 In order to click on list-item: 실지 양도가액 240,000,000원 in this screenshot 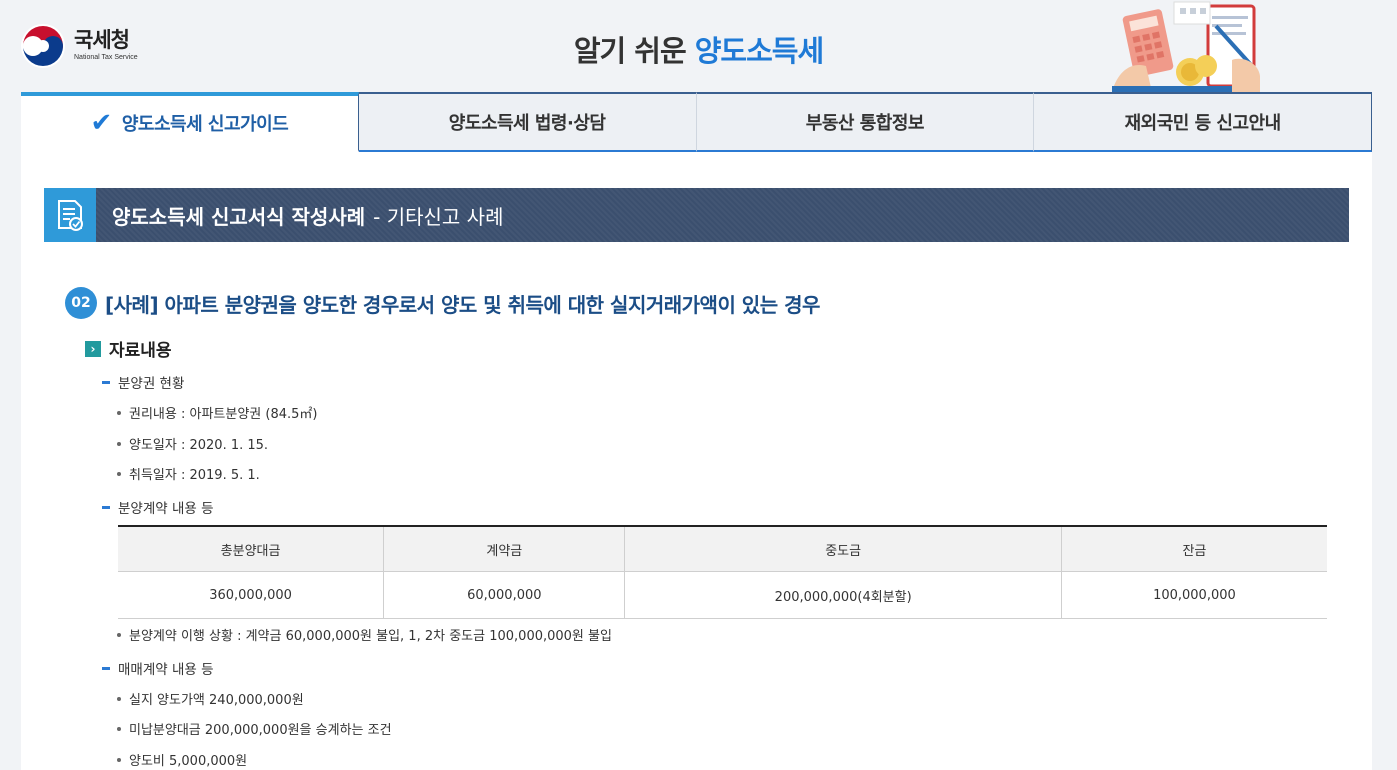, I will do `click(210, 698)`.